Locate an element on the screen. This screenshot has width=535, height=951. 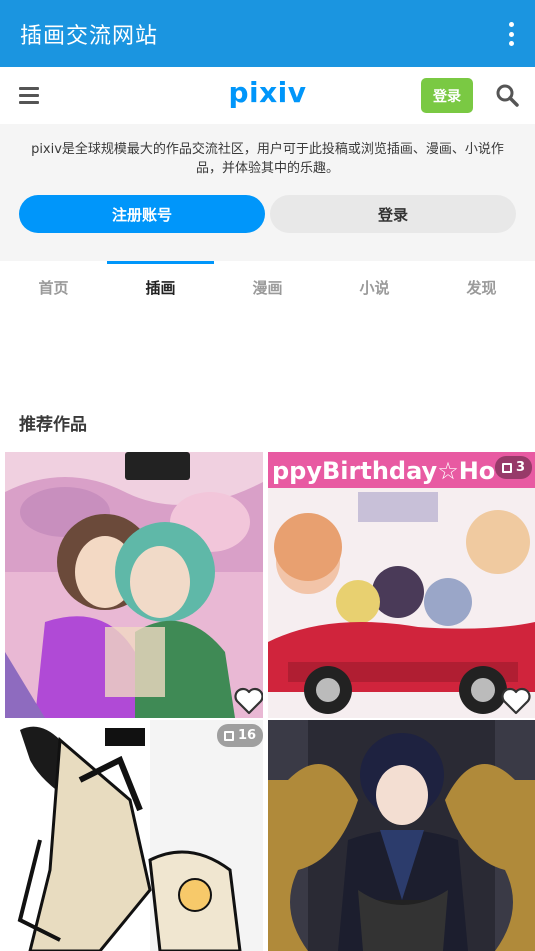
tab-manga: 漫画 is located at coordinates (267, 287).